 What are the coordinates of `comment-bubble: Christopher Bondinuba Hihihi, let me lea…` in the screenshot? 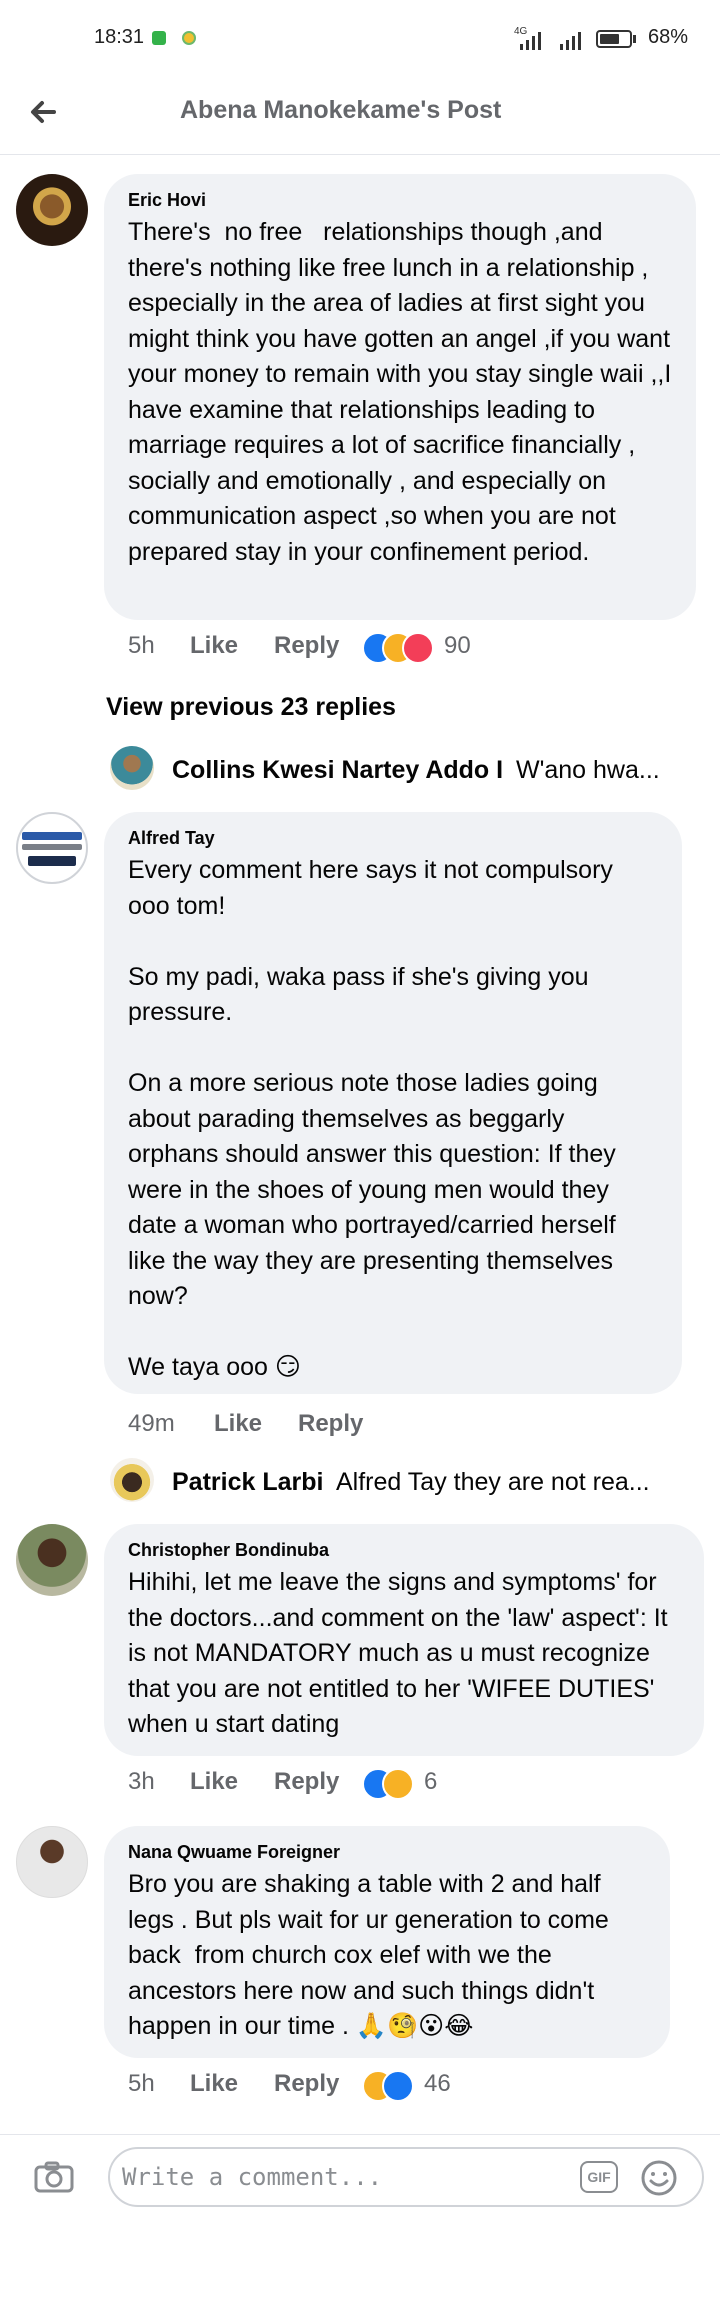 It's located at (404, 1640).